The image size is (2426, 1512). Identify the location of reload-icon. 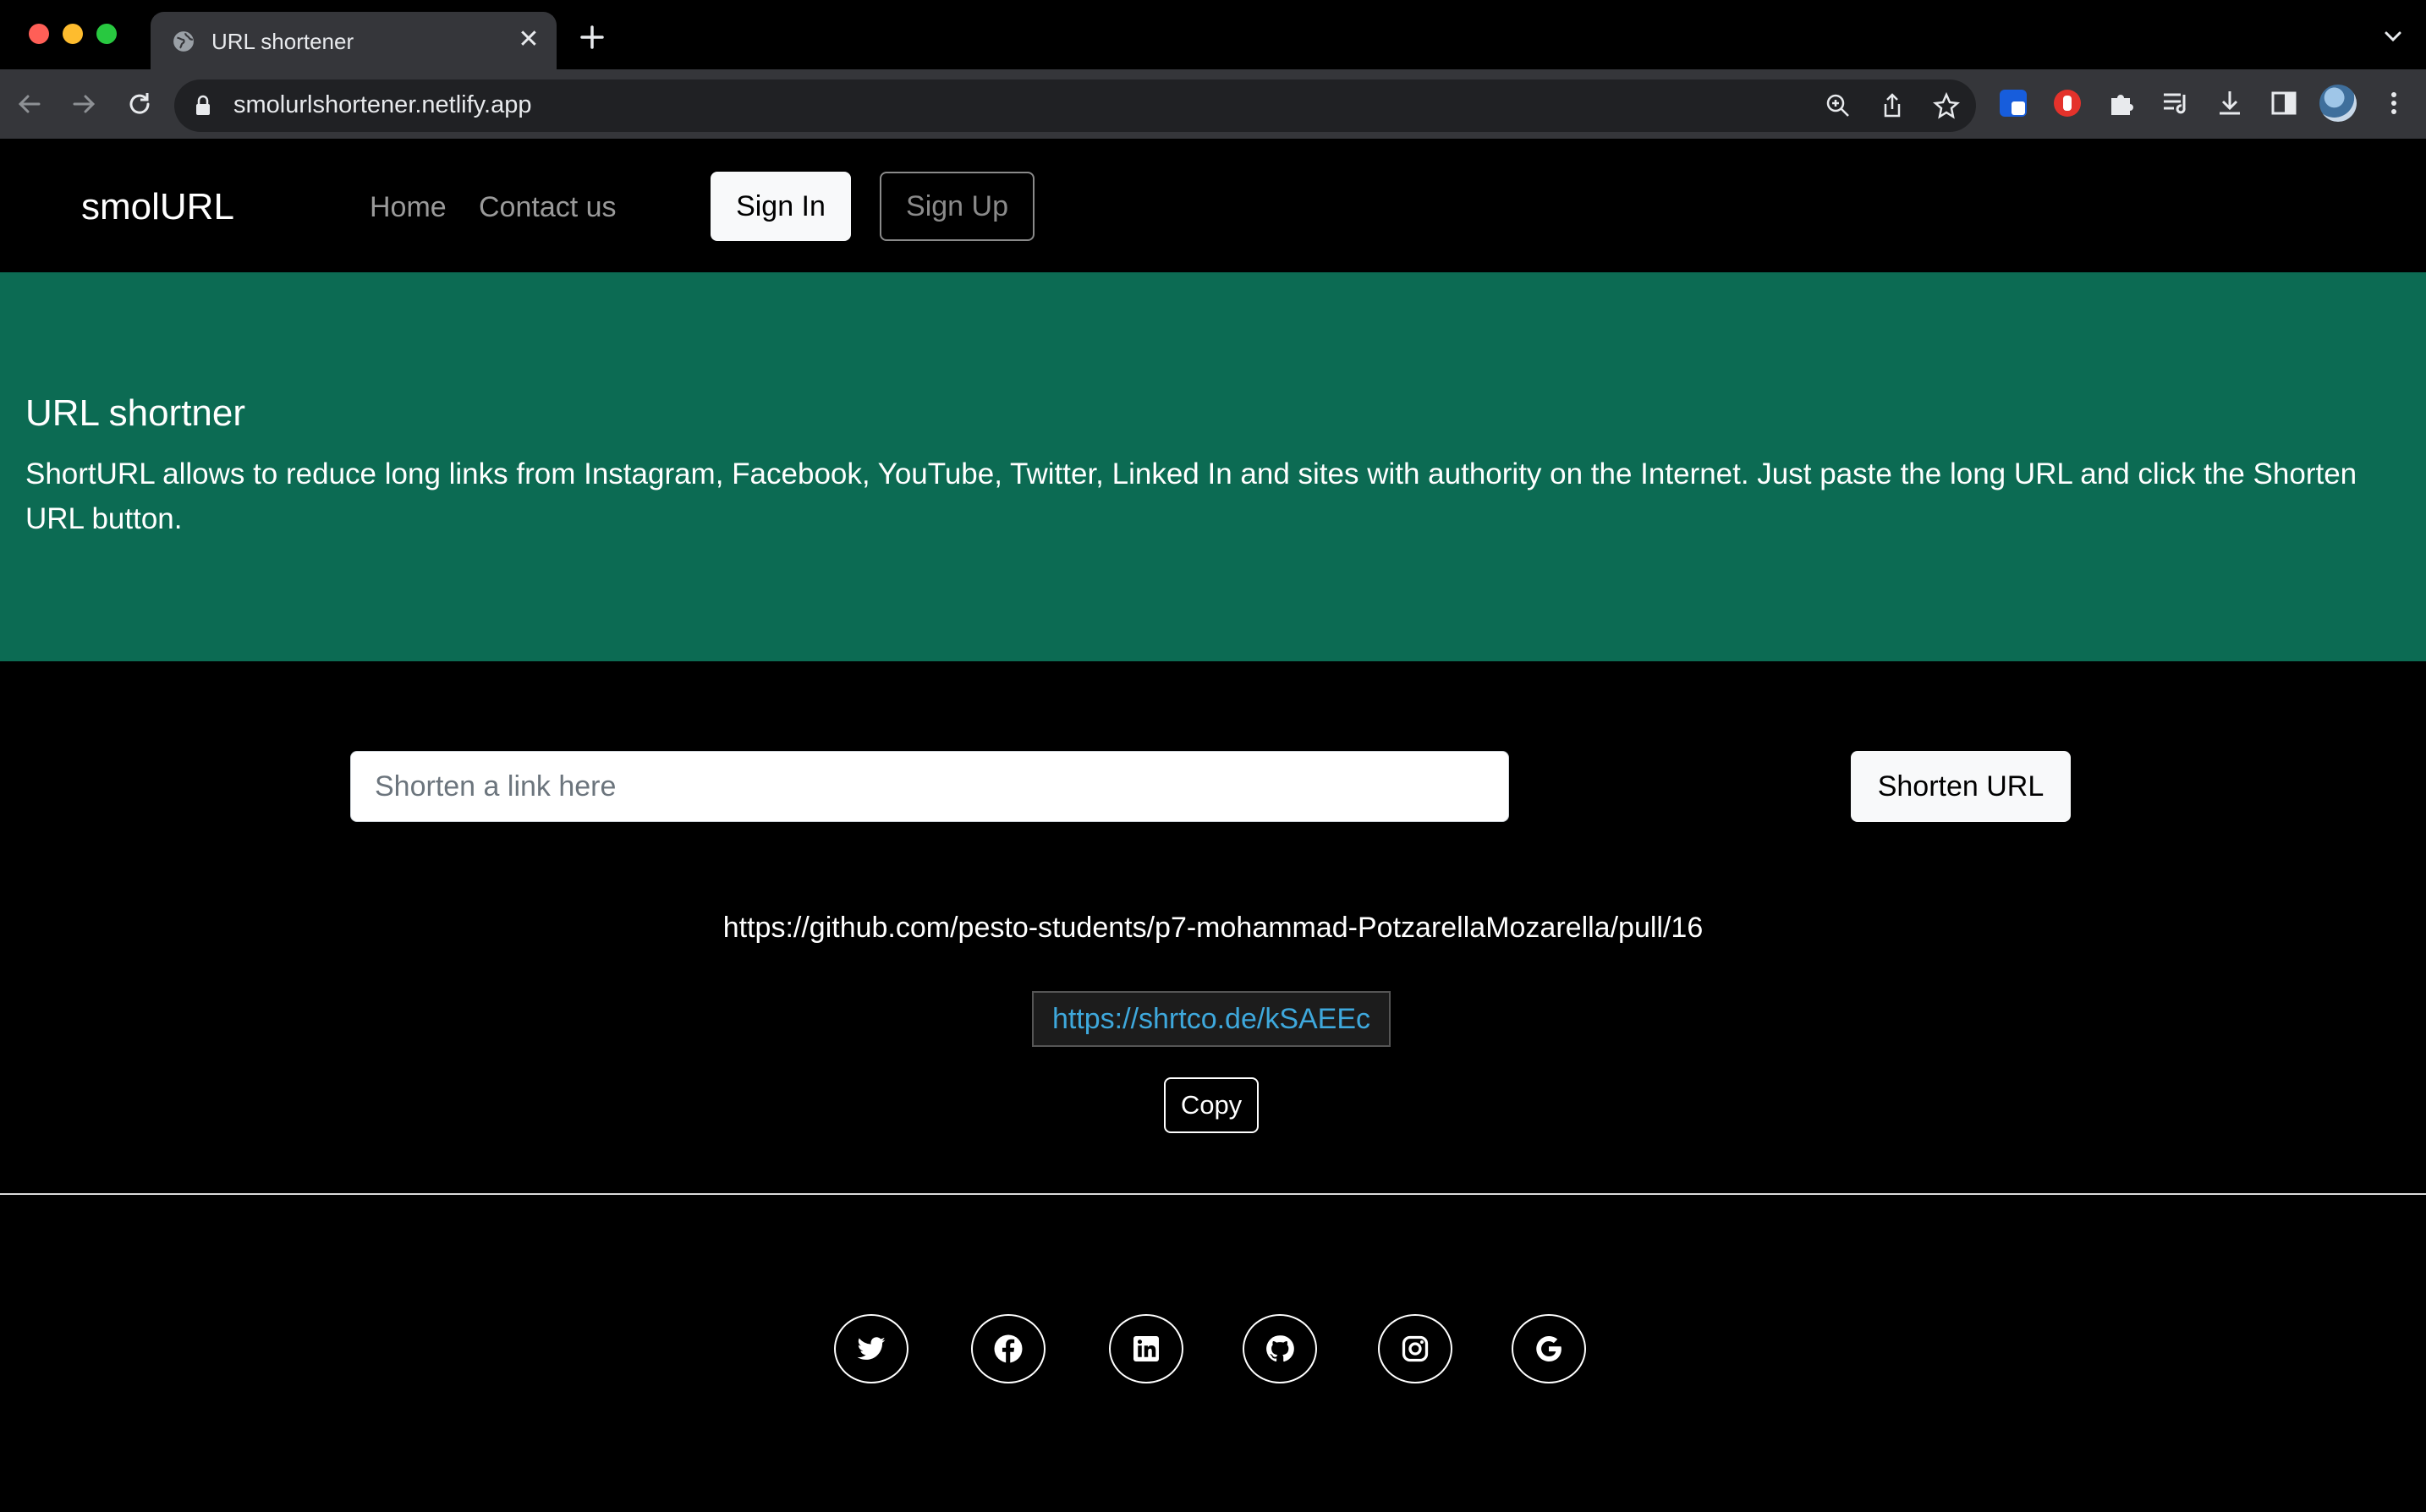
(139, 104).